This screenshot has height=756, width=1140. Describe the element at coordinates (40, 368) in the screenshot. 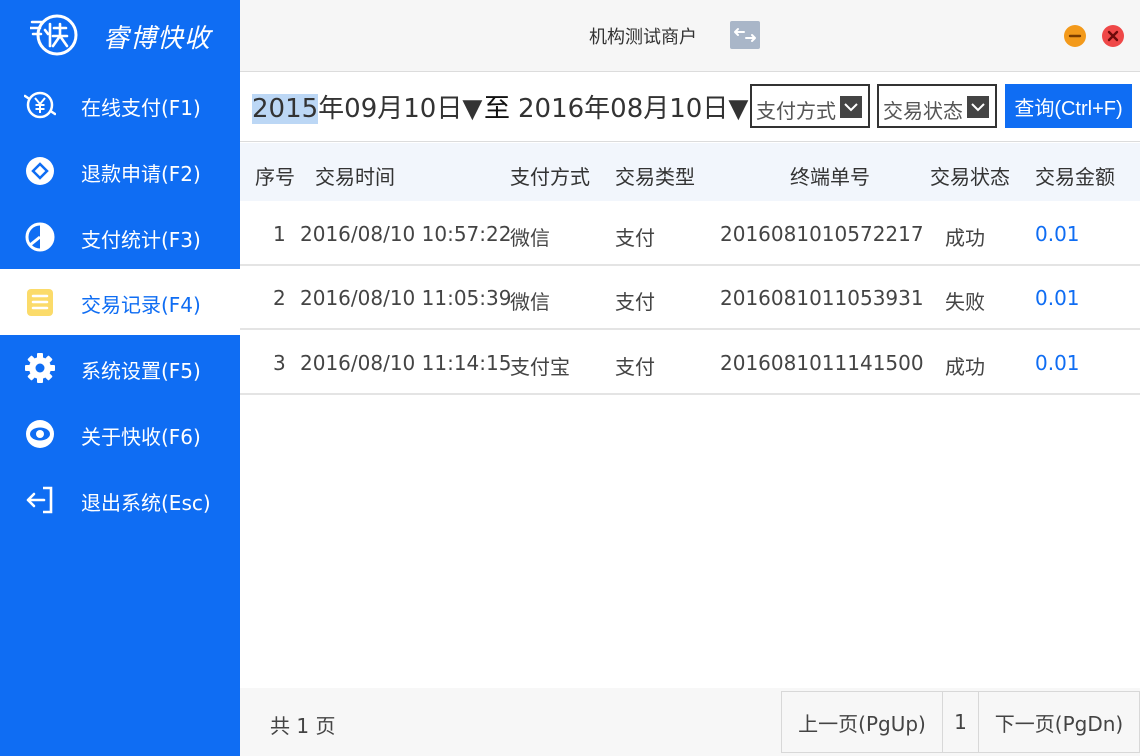

I see `gear-icon` at that location.